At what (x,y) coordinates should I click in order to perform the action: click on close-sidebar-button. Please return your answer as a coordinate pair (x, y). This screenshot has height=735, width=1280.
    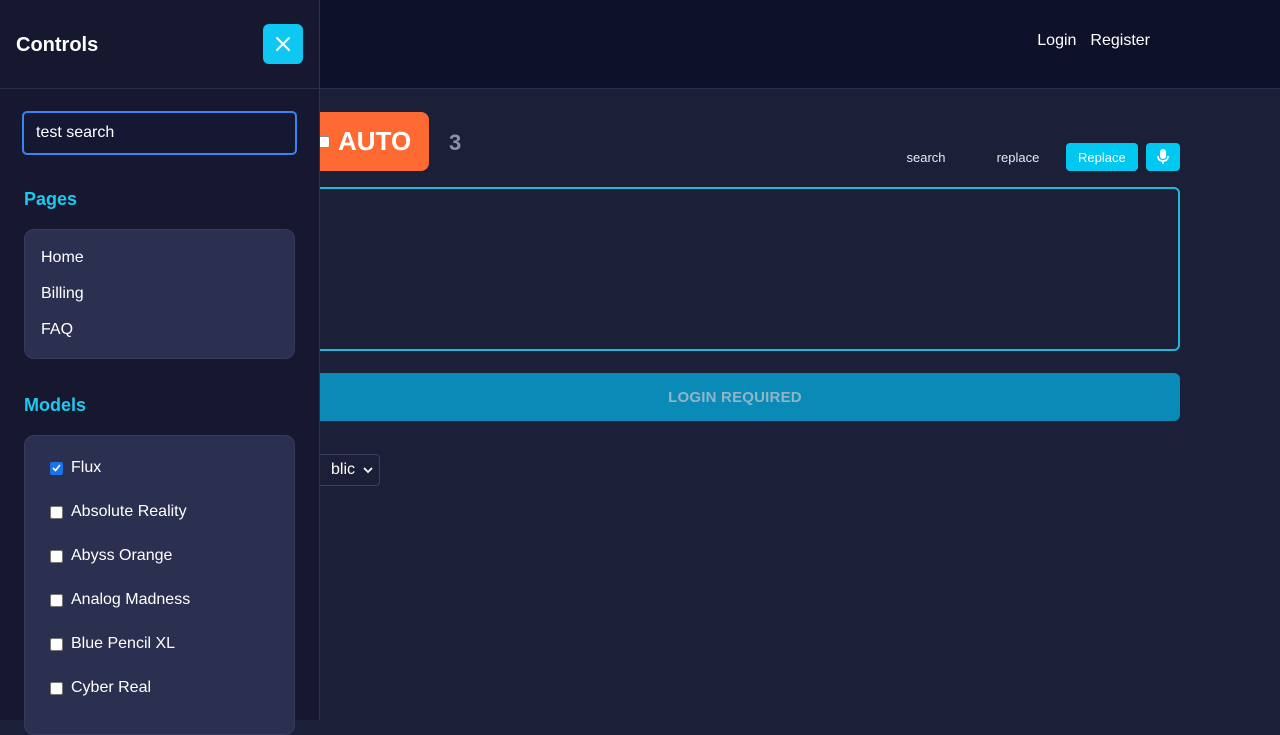
    Looking at the image, I should click on (283, 44).